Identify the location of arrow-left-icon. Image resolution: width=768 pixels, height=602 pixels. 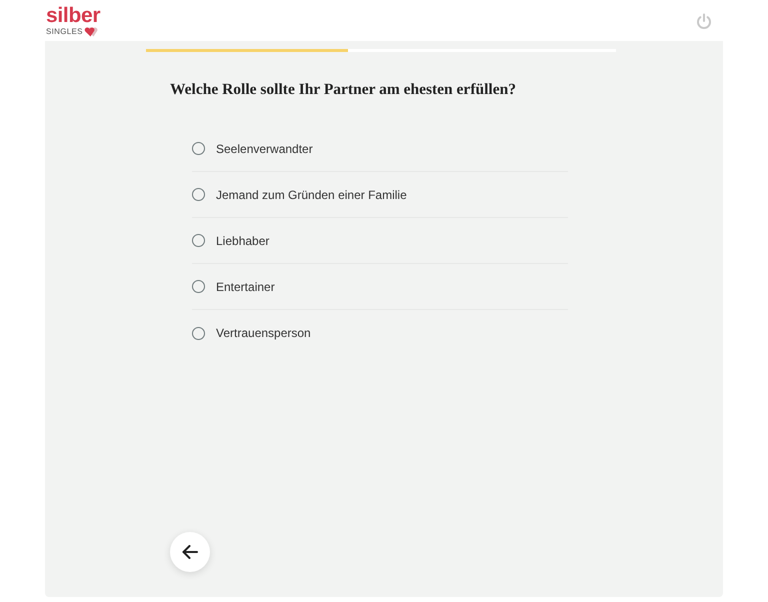
(190, 552).